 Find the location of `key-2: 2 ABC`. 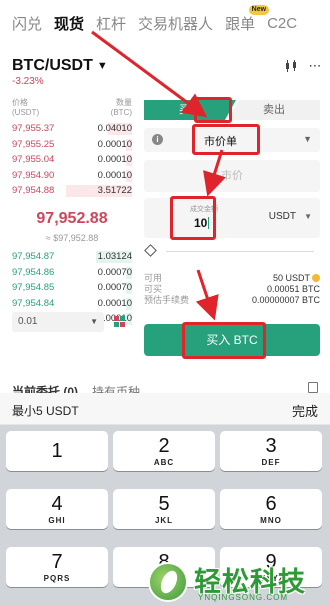

key-2: 2 ABC is located at coordinates (164, 451).